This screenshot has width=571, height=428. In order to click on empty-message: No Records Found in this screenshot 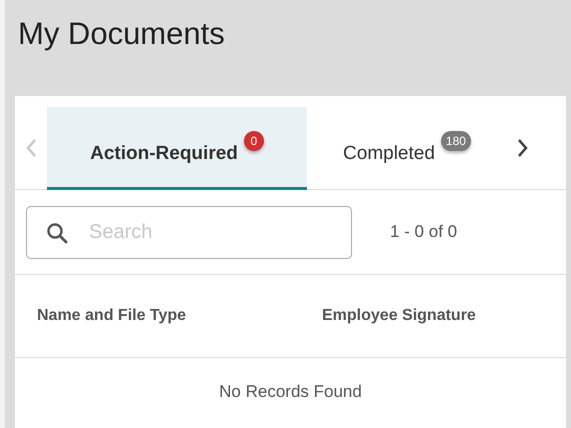, I will do `click(290, 392)`.